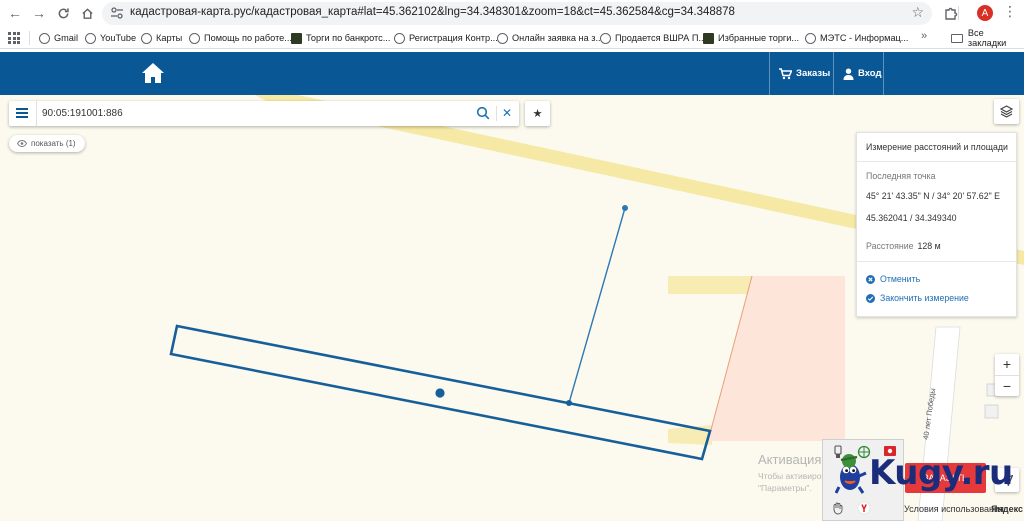  I want to click on hand-icon, so click(838, 508).